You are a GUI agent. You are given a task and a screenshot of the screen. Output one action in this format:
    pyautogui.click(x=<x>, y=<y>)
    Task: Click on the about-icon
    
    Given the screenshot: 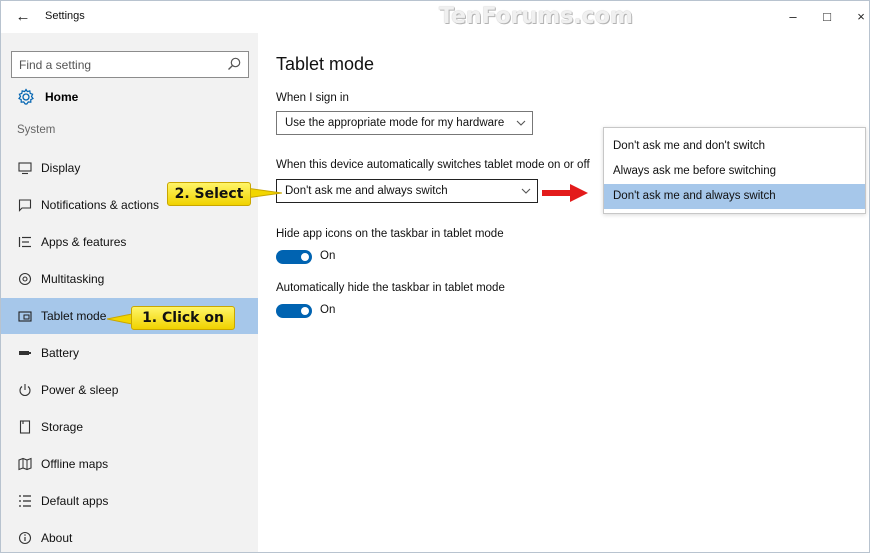 What is the action you would take?
    pyautogui.click(x=25, y=538)
    